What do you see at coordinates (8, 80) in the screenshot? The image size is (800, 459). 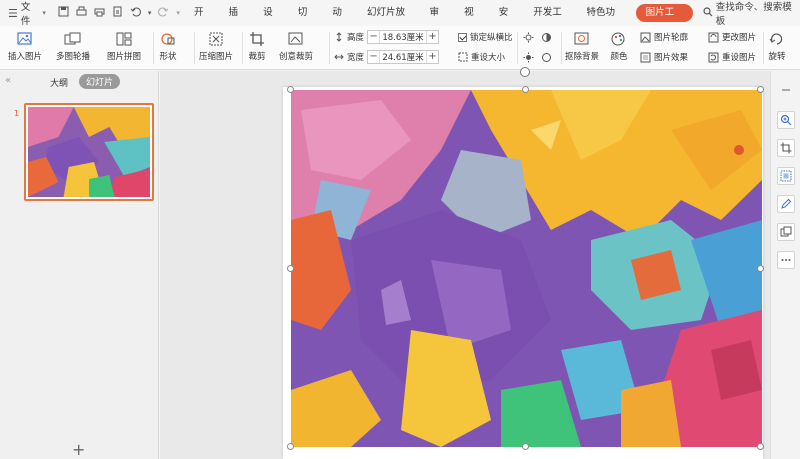 I see `collapse-pane-icon: «` at bounding box center [8, 80].